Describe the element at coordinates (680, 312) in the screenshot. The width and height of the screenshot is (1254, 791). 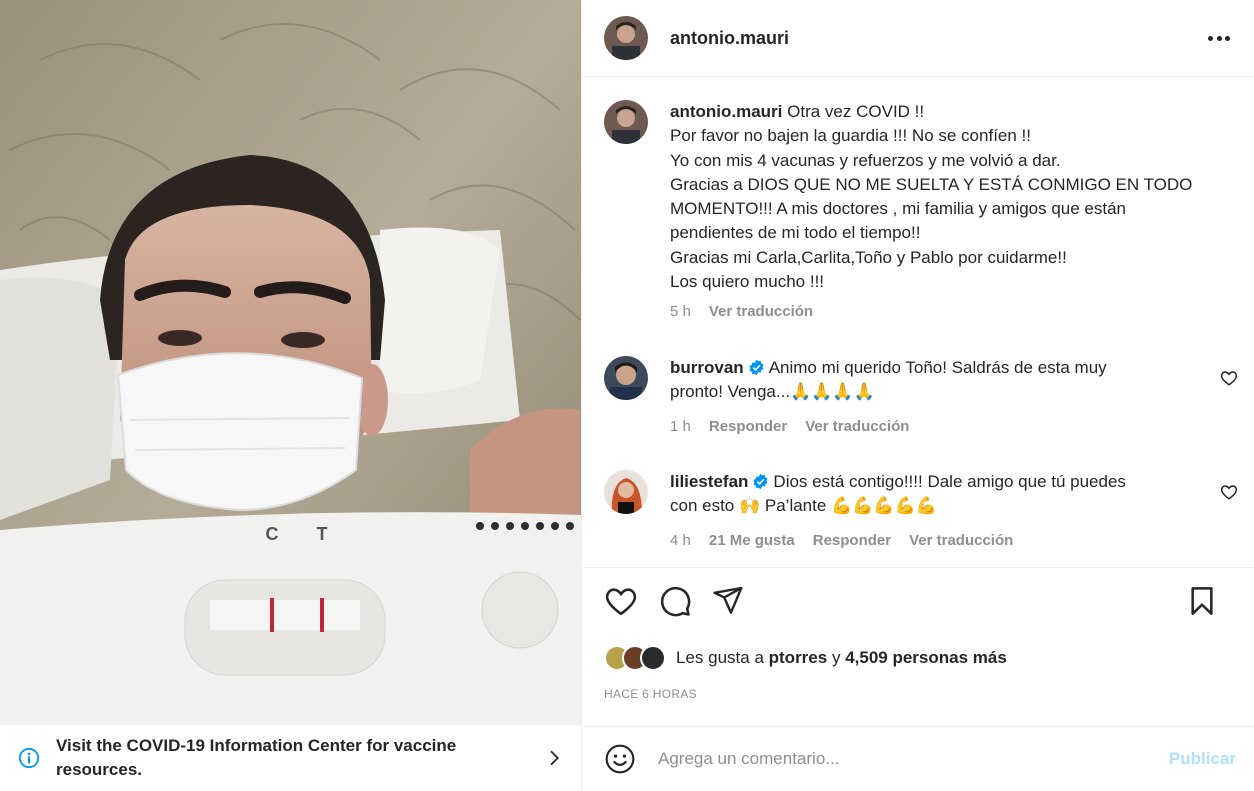
I see `caption-time: 5 h` at that location.